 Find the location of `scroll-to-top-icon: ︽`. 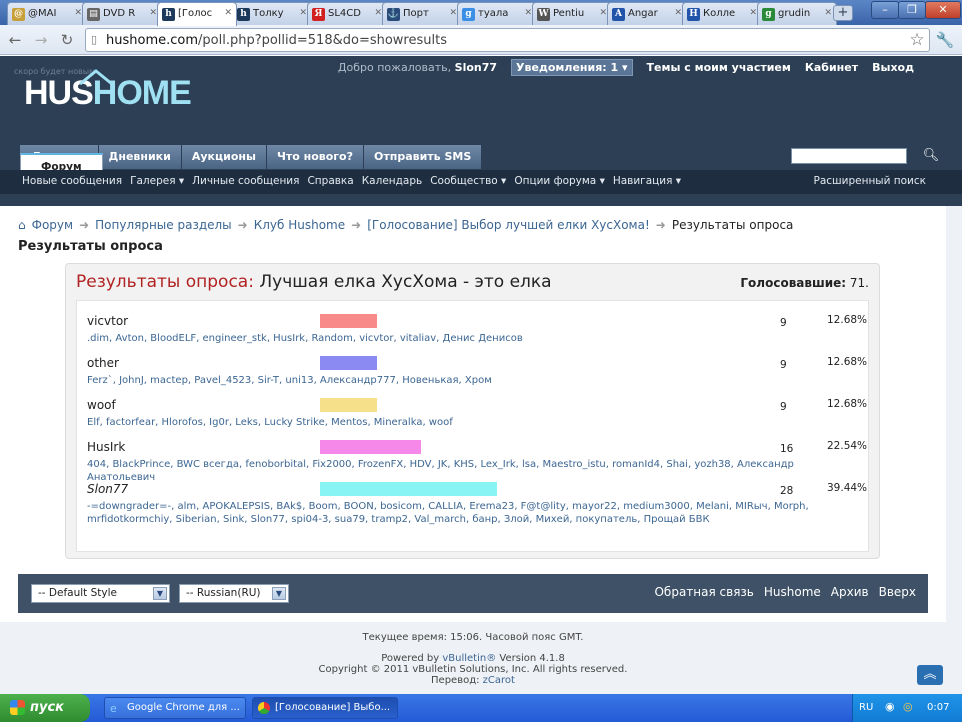

scroll-to-top-icon: ︽ is located at coordinates (930, 675).